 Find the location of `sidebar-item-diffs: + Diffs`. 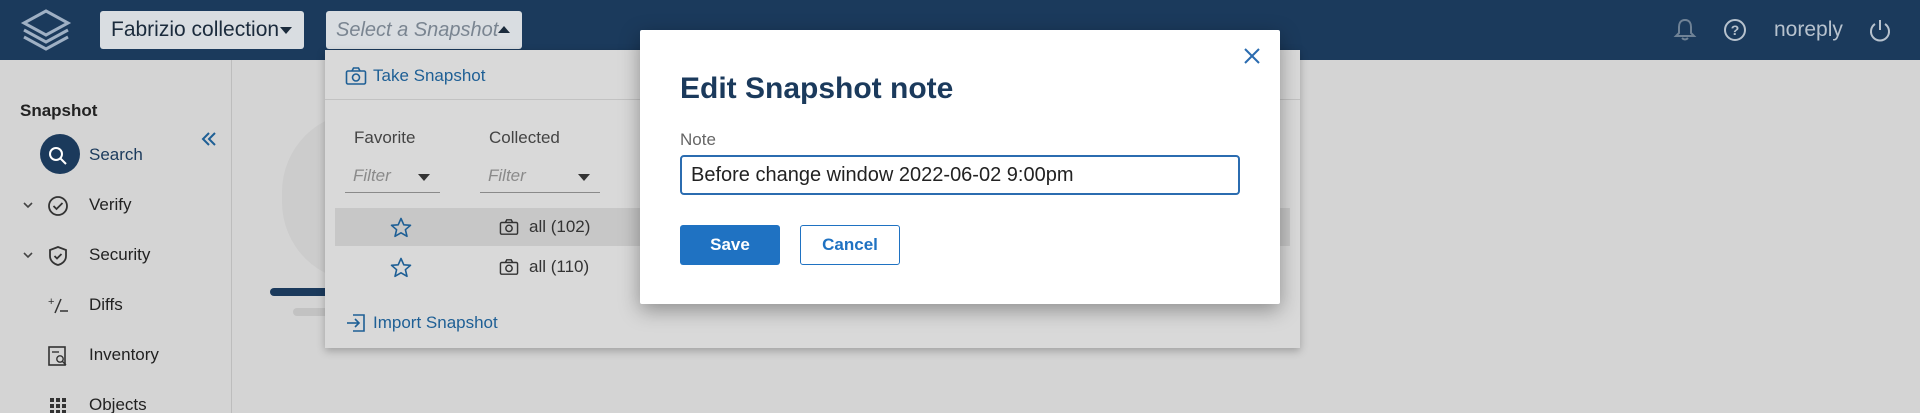

sidebar-item-diffs: + Diffs is located at coordinates (116, 305).